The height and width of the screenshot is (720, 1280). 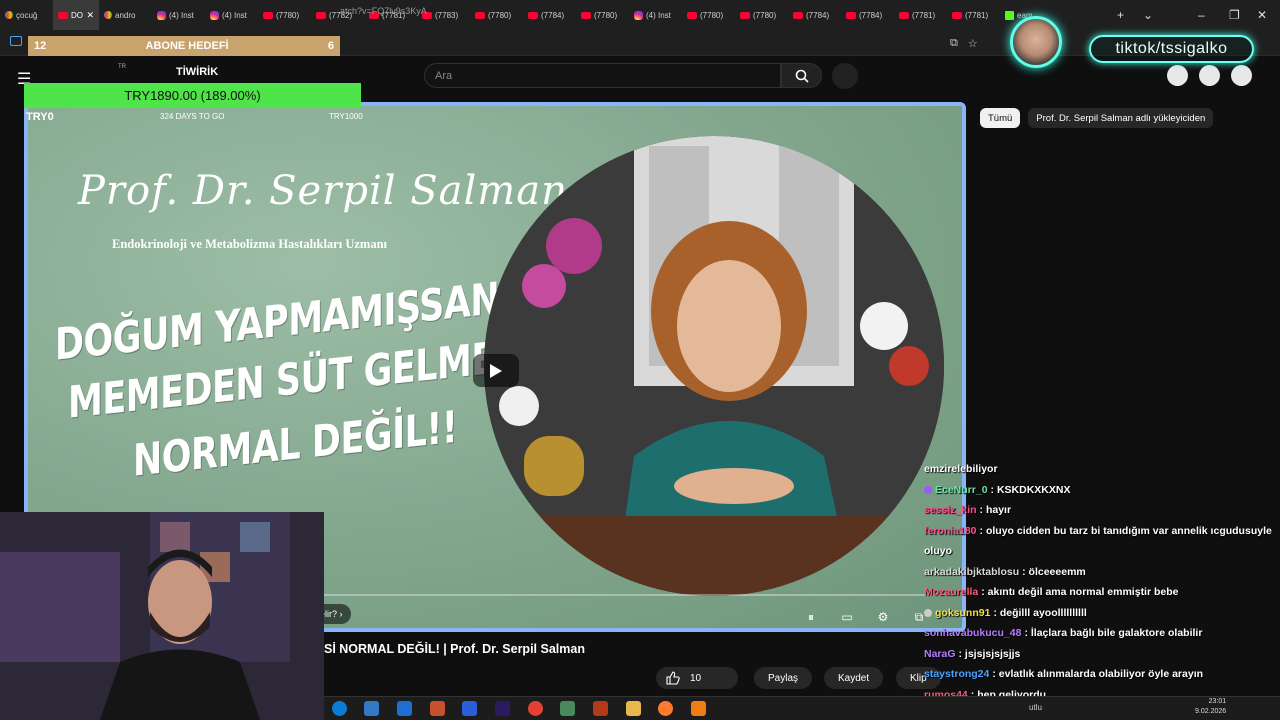 I want to click on close-tab-icon: ✕, so click(x=90, y=15).